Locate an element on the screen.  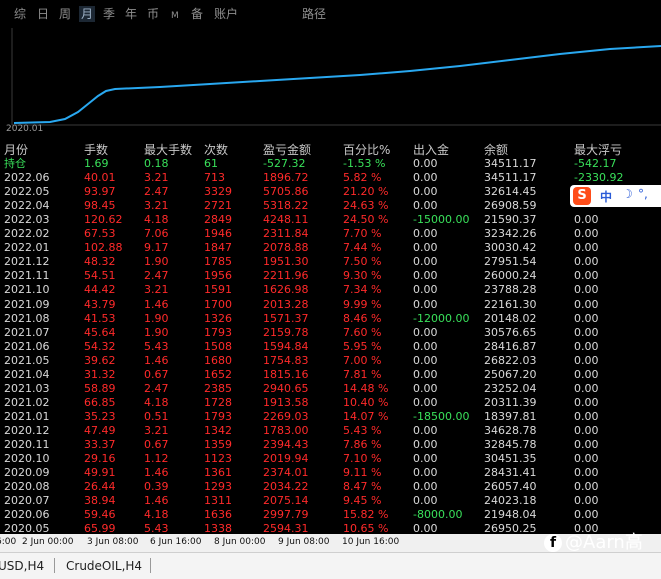
header-max-lots: 最大手数 is located at coordinates (168, 149).